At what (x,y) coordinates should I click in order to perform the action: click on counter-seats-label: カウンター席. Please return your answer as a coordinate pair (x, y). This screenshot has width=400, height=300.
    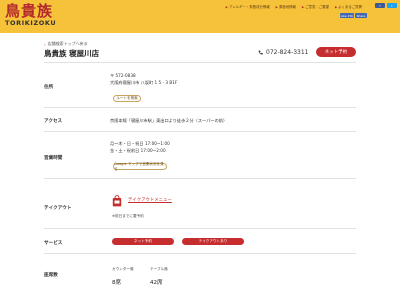
    Looking at the image, I should click on (123, 269).